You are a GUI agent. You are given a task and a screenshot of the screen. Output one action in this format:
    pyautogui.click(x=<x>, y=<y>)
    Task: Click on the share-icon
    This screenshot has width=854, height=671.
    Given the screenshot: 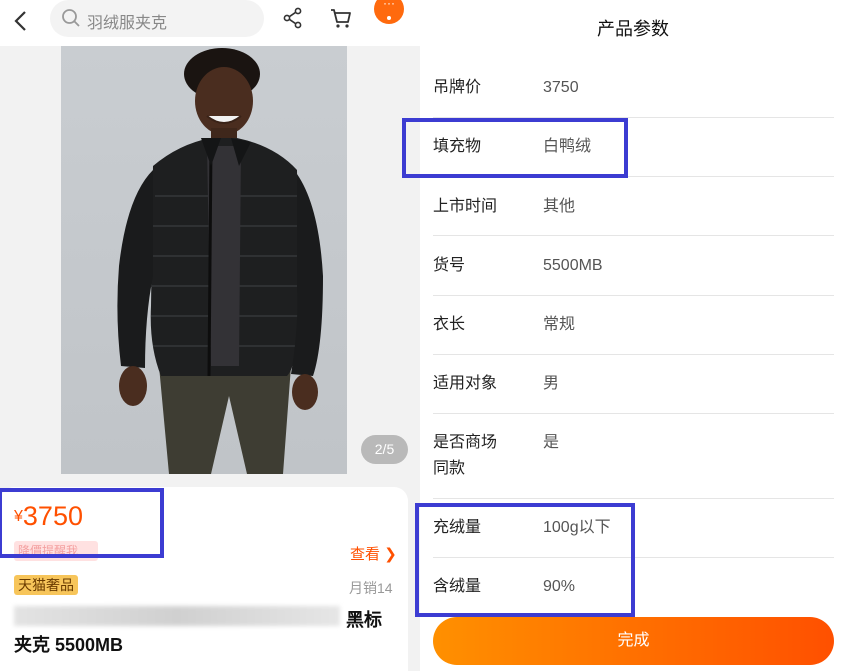 What is the action you would take?
    pyautogui.click(x=293, y=18)
    